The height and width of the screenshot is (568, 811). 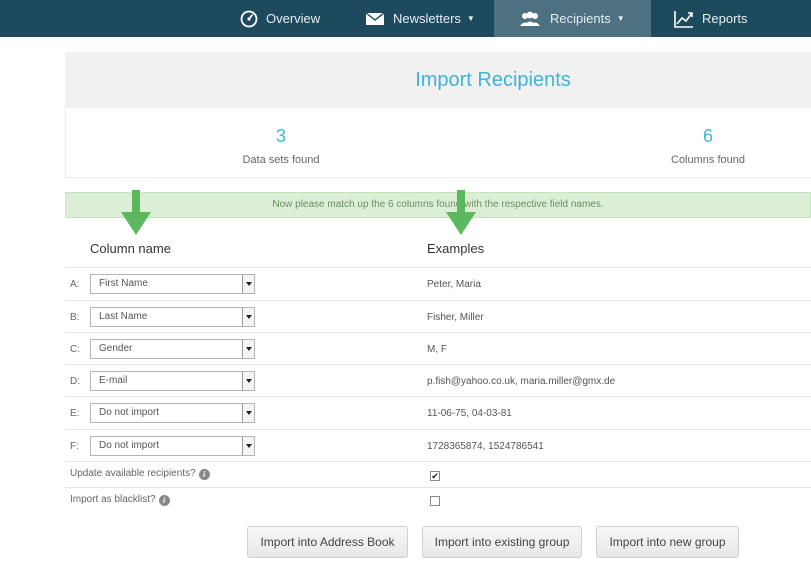 What do you see at coordinates (133, 473) in the screenshot?
I see `update-recipients-label: Update available recipients?` at bounding box center [133, 473].